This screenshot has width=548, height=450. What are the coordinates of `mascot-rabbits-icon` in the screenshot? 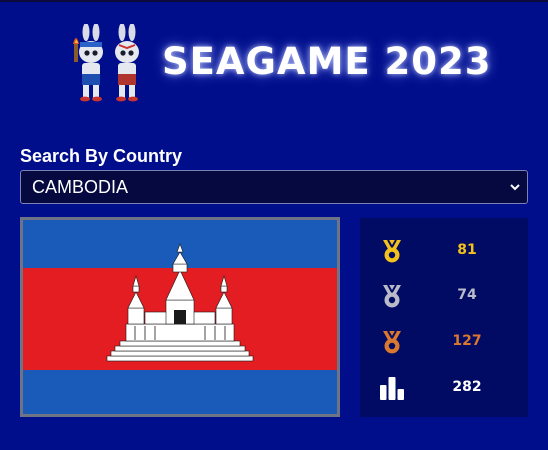 It's located at (106, 63).